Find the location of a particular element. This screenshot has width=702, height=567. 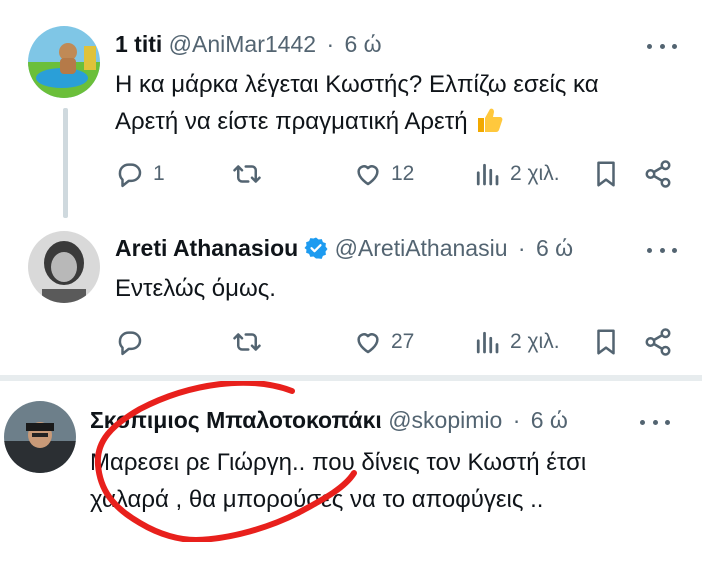

display-name: Σκοπιμιος Μπαλοτοκοπάκι is located at coordinates (236, 420).